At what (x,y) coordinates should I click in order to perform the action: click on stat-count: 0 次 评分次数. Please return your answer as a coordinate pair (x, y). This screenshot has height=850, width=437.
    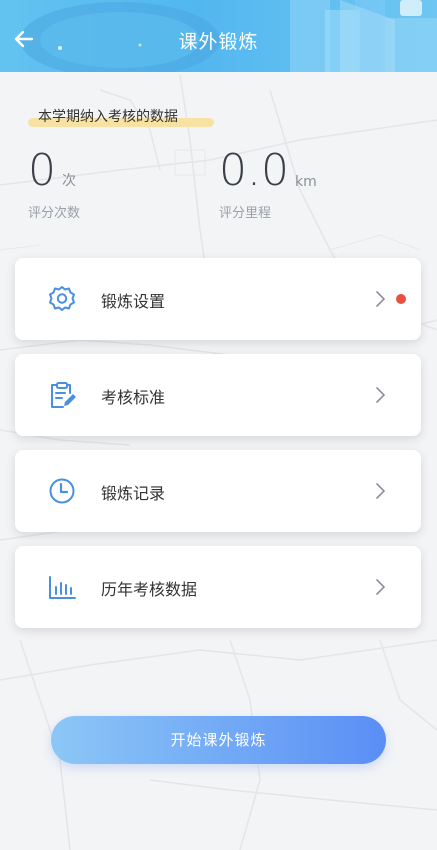
    Looking at the image, I should click on (54, 183).